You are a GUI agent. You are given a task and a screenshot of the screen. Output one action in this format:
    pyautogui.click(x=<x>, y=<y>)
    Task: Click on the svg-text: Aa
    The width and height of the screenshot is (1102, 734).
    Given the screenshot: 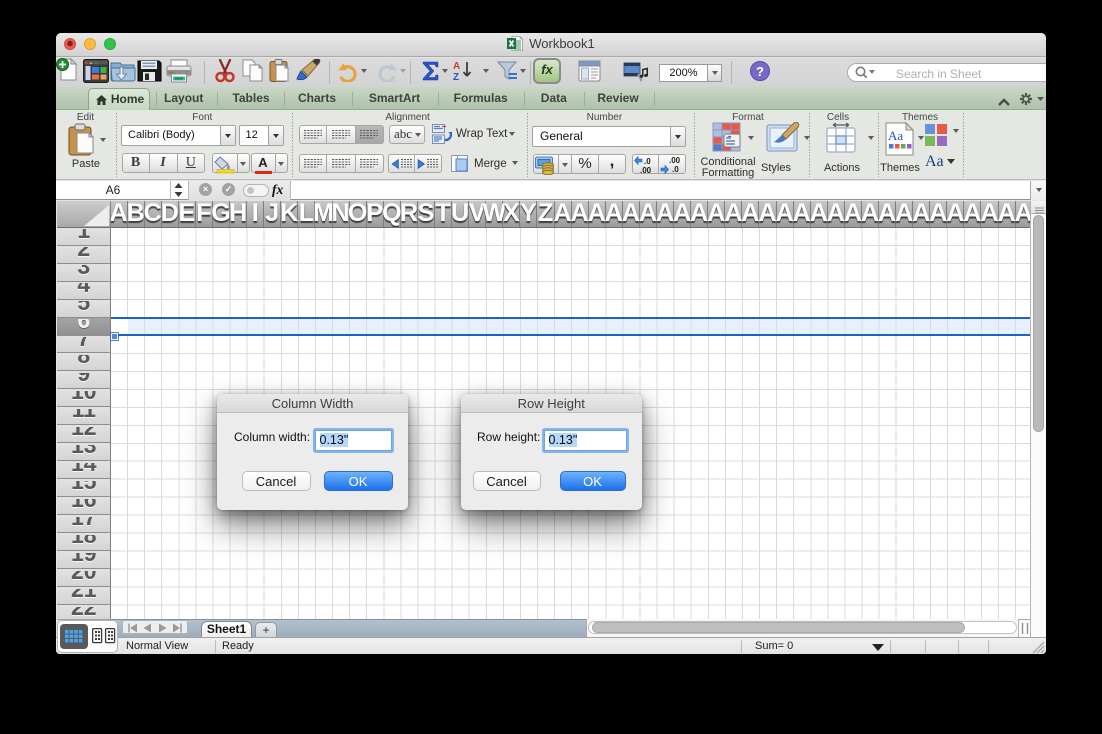 What is the action you would take?
    pyautogui.click(x=895, y=135)
    